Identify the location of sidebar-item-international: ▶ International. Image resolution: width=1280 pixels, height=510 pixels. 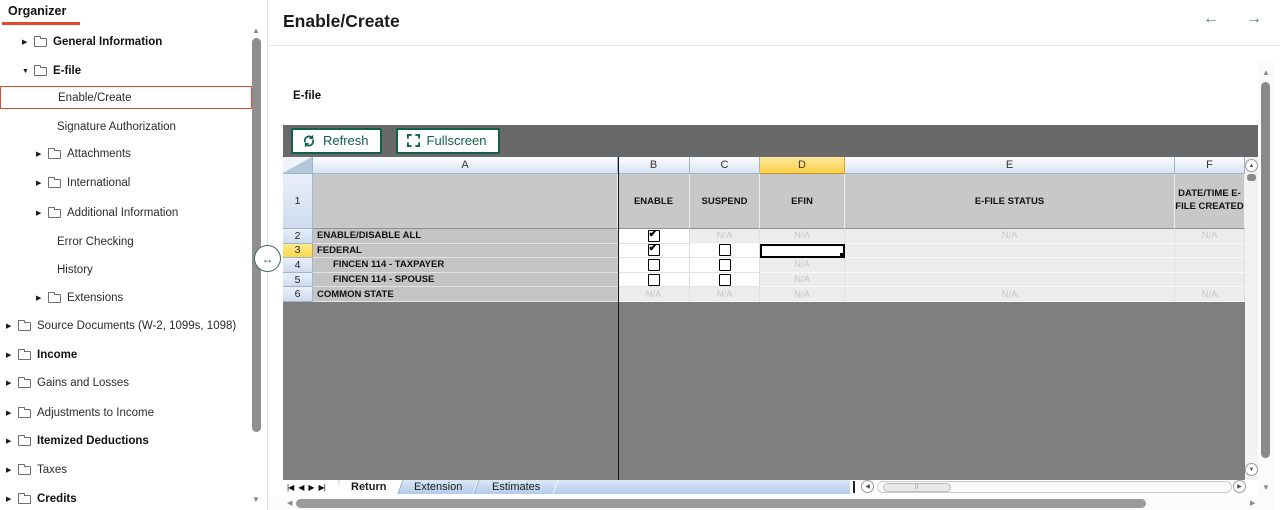
(126, 183).